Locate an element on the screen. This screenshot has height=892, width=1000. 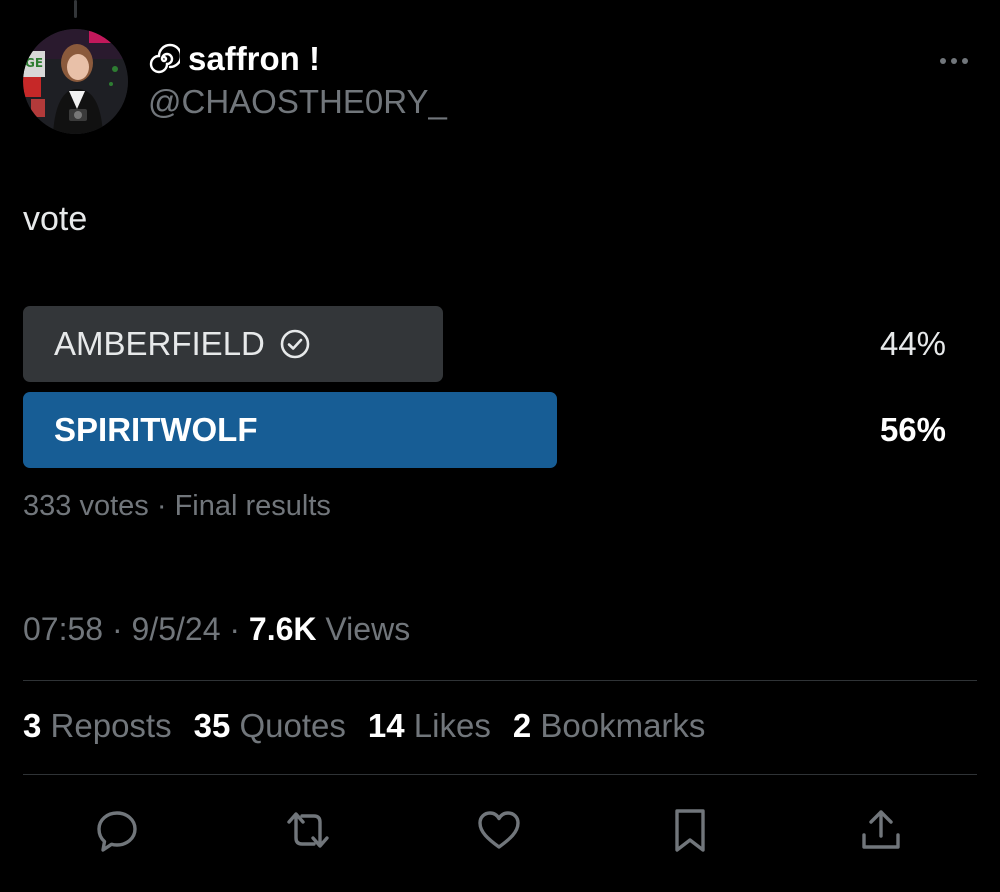
check-circle-icon is located at coordinates (295, 344).